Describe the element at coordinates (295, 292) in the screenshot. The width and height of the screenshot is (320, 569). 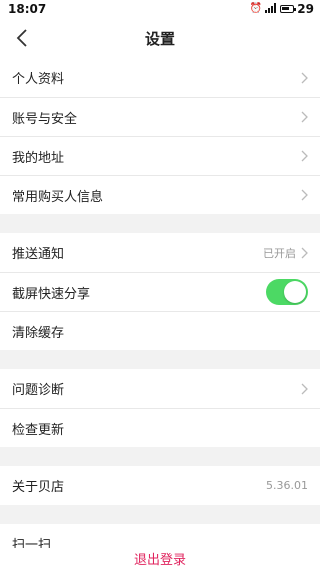
I see `toggle-knob` at that location.